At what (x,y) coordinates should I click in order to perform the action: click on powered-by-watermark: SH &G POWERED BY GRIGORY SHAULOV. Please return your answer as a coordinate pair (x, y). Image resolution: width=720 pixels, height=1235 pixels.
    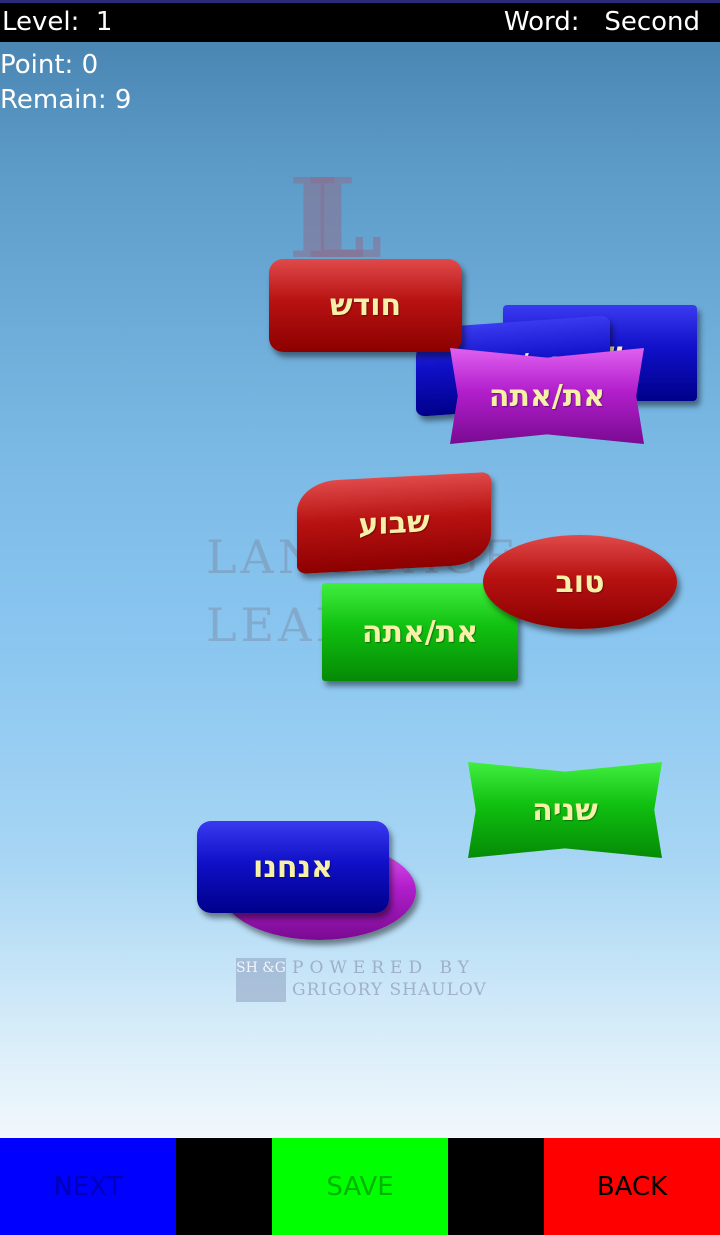
    Looking at the image, I should click on (366, 980).